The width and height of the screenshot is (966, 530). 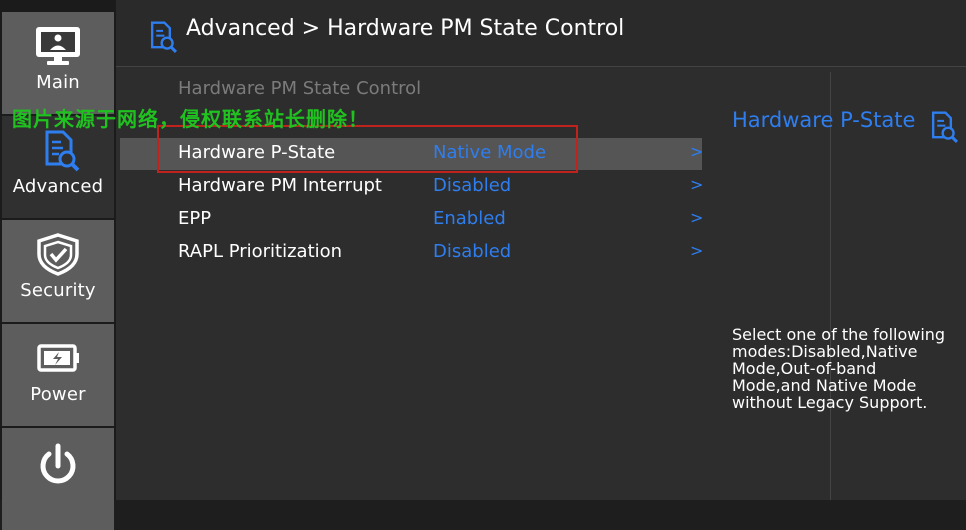 I want to click on row-value: Enabled, so click(x=469, y=218).